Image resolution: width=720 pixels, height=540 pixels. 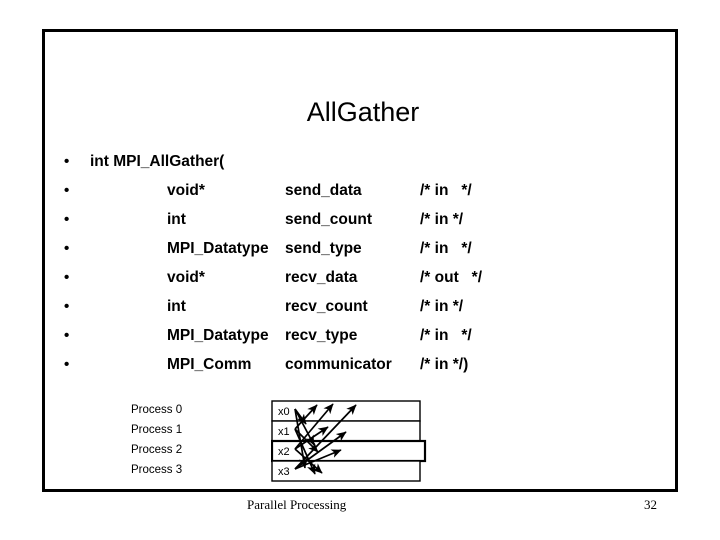 I want to click on process-label-column: Process 0 Process 1 Process 2 Process 3, so click(x=181, y=440).